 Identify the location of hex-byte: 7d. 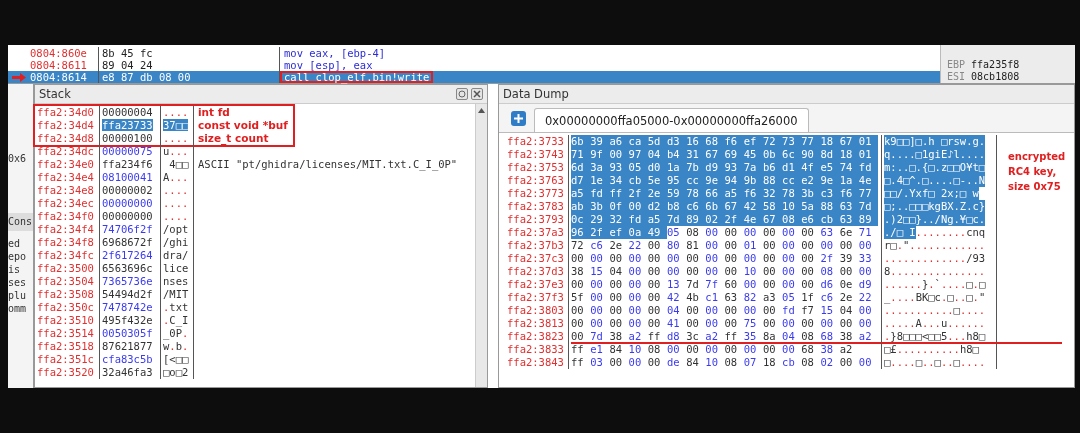
(597, 336).